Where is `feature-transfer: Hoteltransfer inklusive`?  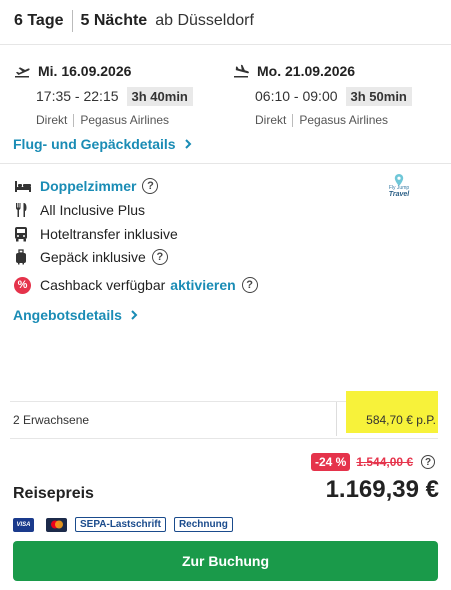
feature-transfer: Hoteltransfer inklusive is located at coordinates (96, 234).